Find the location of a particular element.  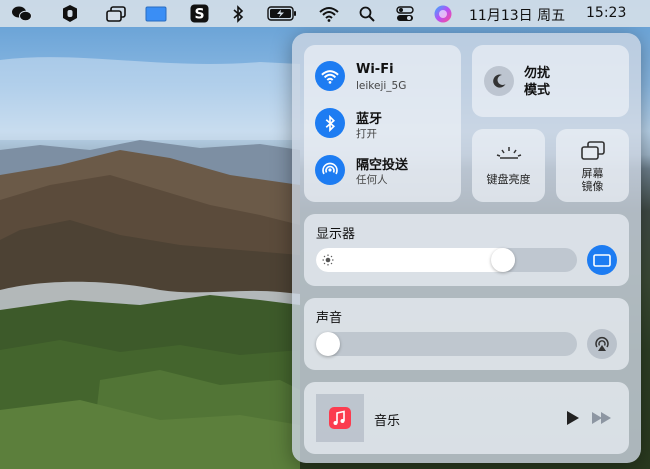

s-app-icon: S is located at coordinates (199, 13).